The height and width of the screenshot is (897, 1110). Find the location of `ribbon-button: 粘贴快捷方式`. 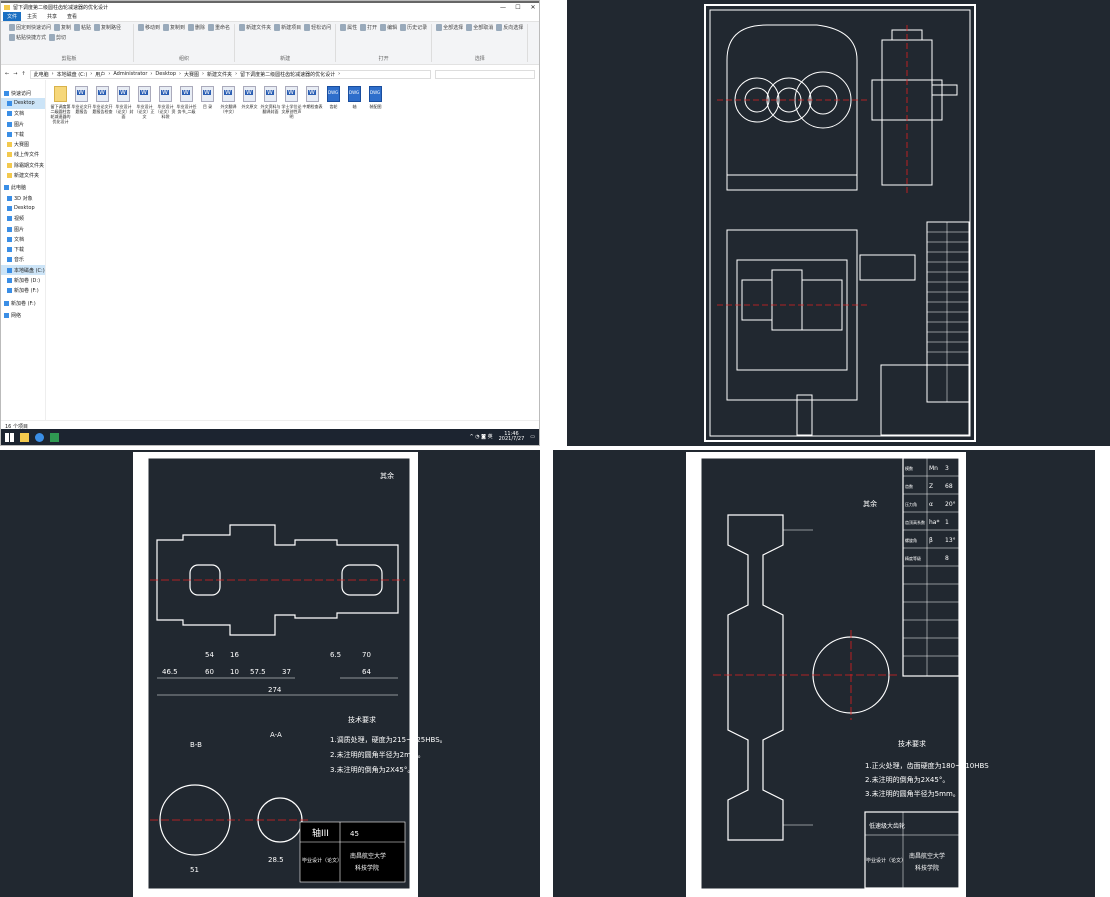

ribbon-button: 粘贴快捷方式 is located at coordinates (27, 37).